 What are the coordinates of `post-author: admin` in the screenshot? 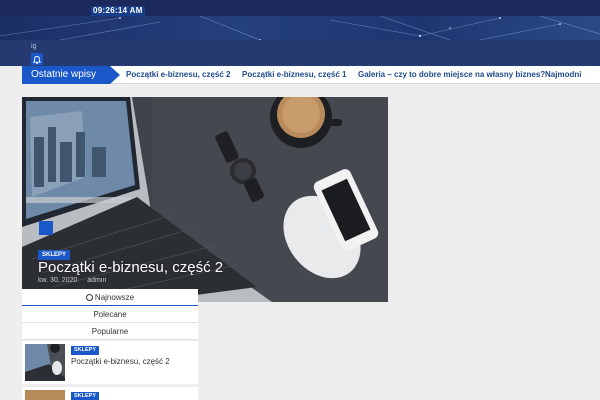 It's located at (96, 280).